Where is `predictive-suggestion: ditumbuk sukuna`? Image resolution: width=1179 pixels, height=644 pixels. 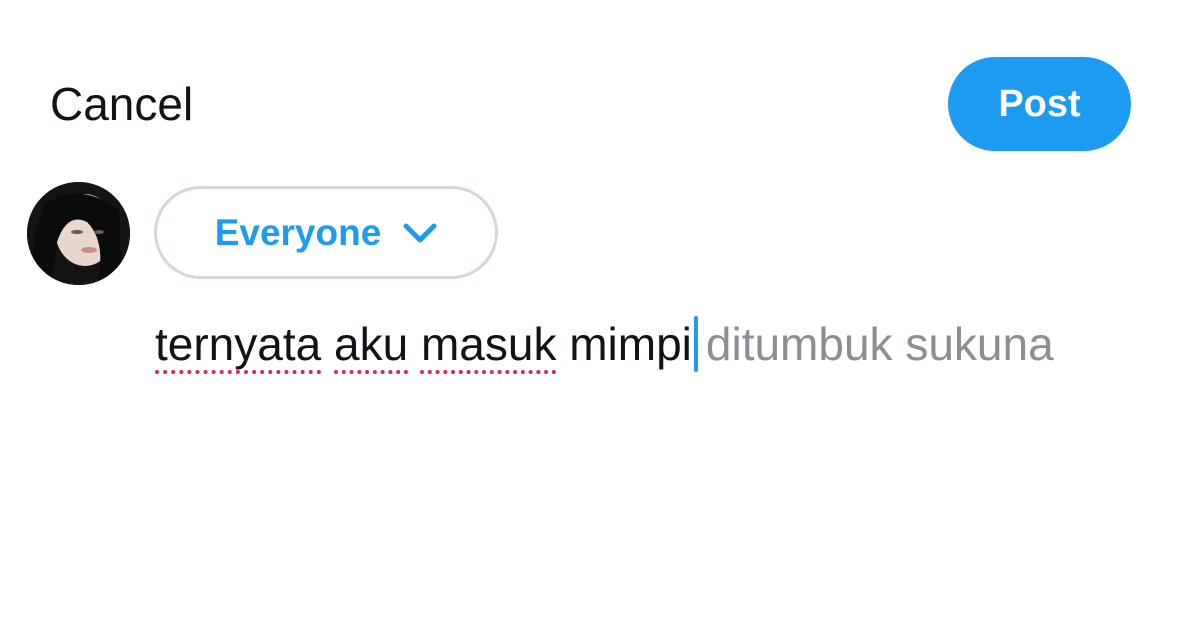 predictive-suggestion: ditumbuk sukuna is located at coordinates (880, 344).